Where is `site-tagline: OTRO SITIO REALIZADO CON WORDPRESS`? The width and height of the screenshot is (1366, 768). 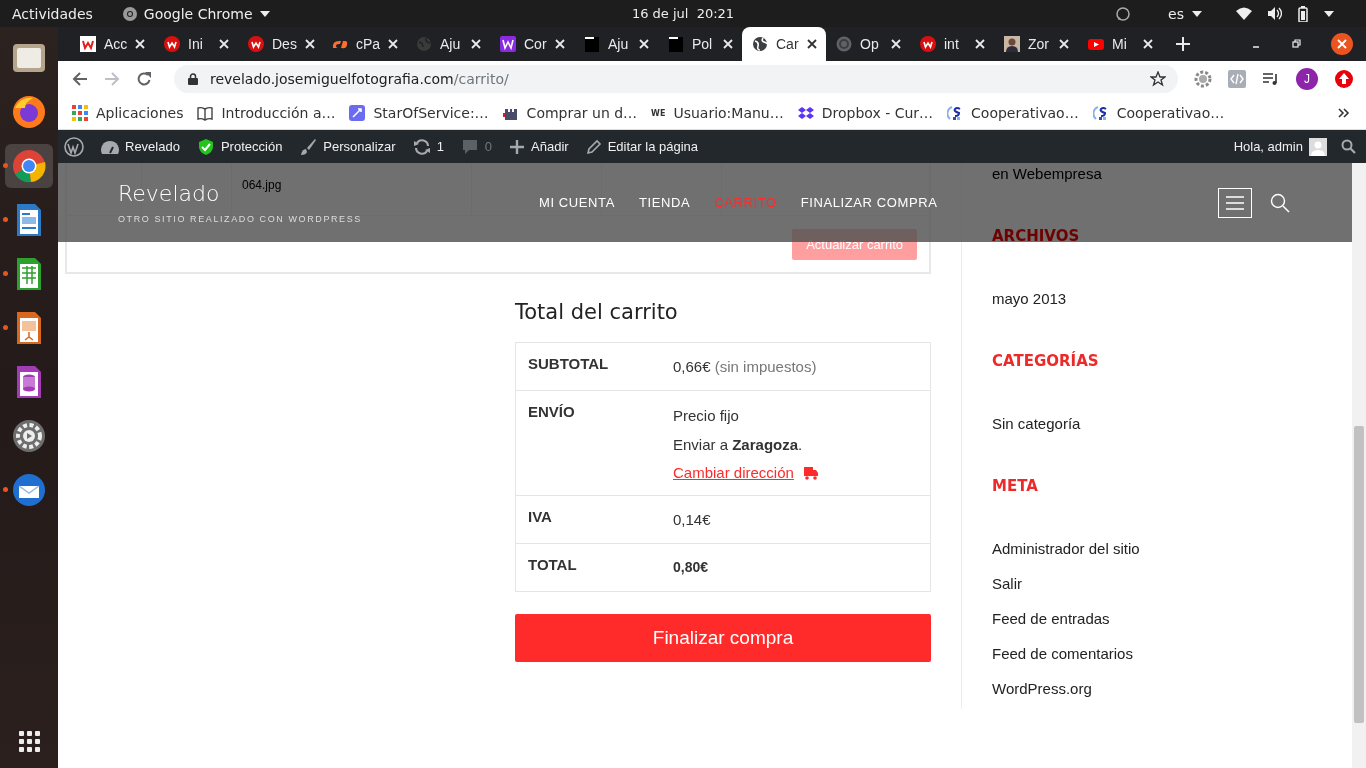 site-tagline: OTRO SITIO REALIZADO CON WORDPRESS is located at coordinates (240, 219).